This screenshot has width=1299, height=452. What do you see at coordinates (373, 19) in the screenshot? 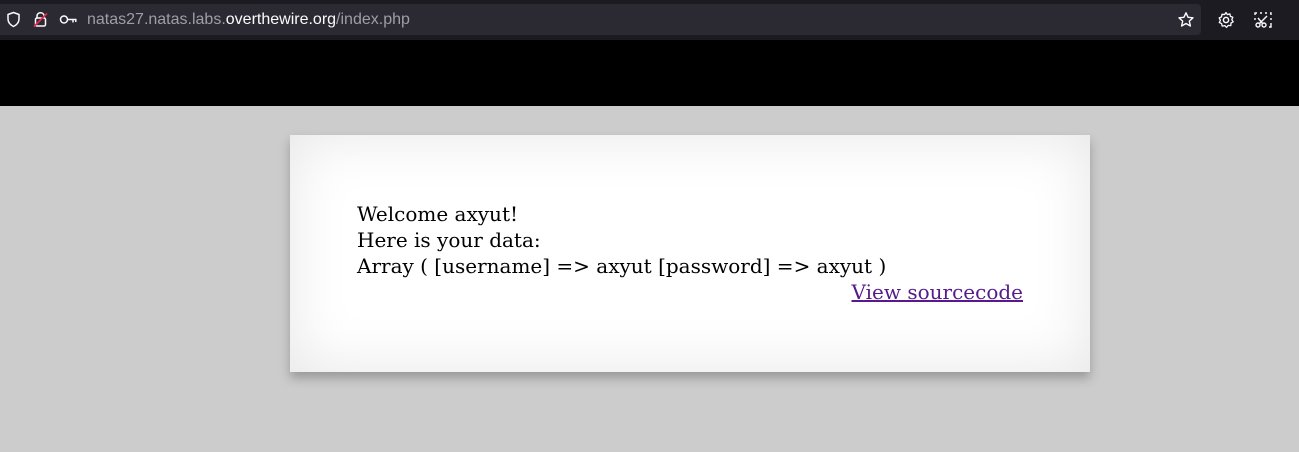
I see `url-path: /index.php` at bounding box center [373, 19].